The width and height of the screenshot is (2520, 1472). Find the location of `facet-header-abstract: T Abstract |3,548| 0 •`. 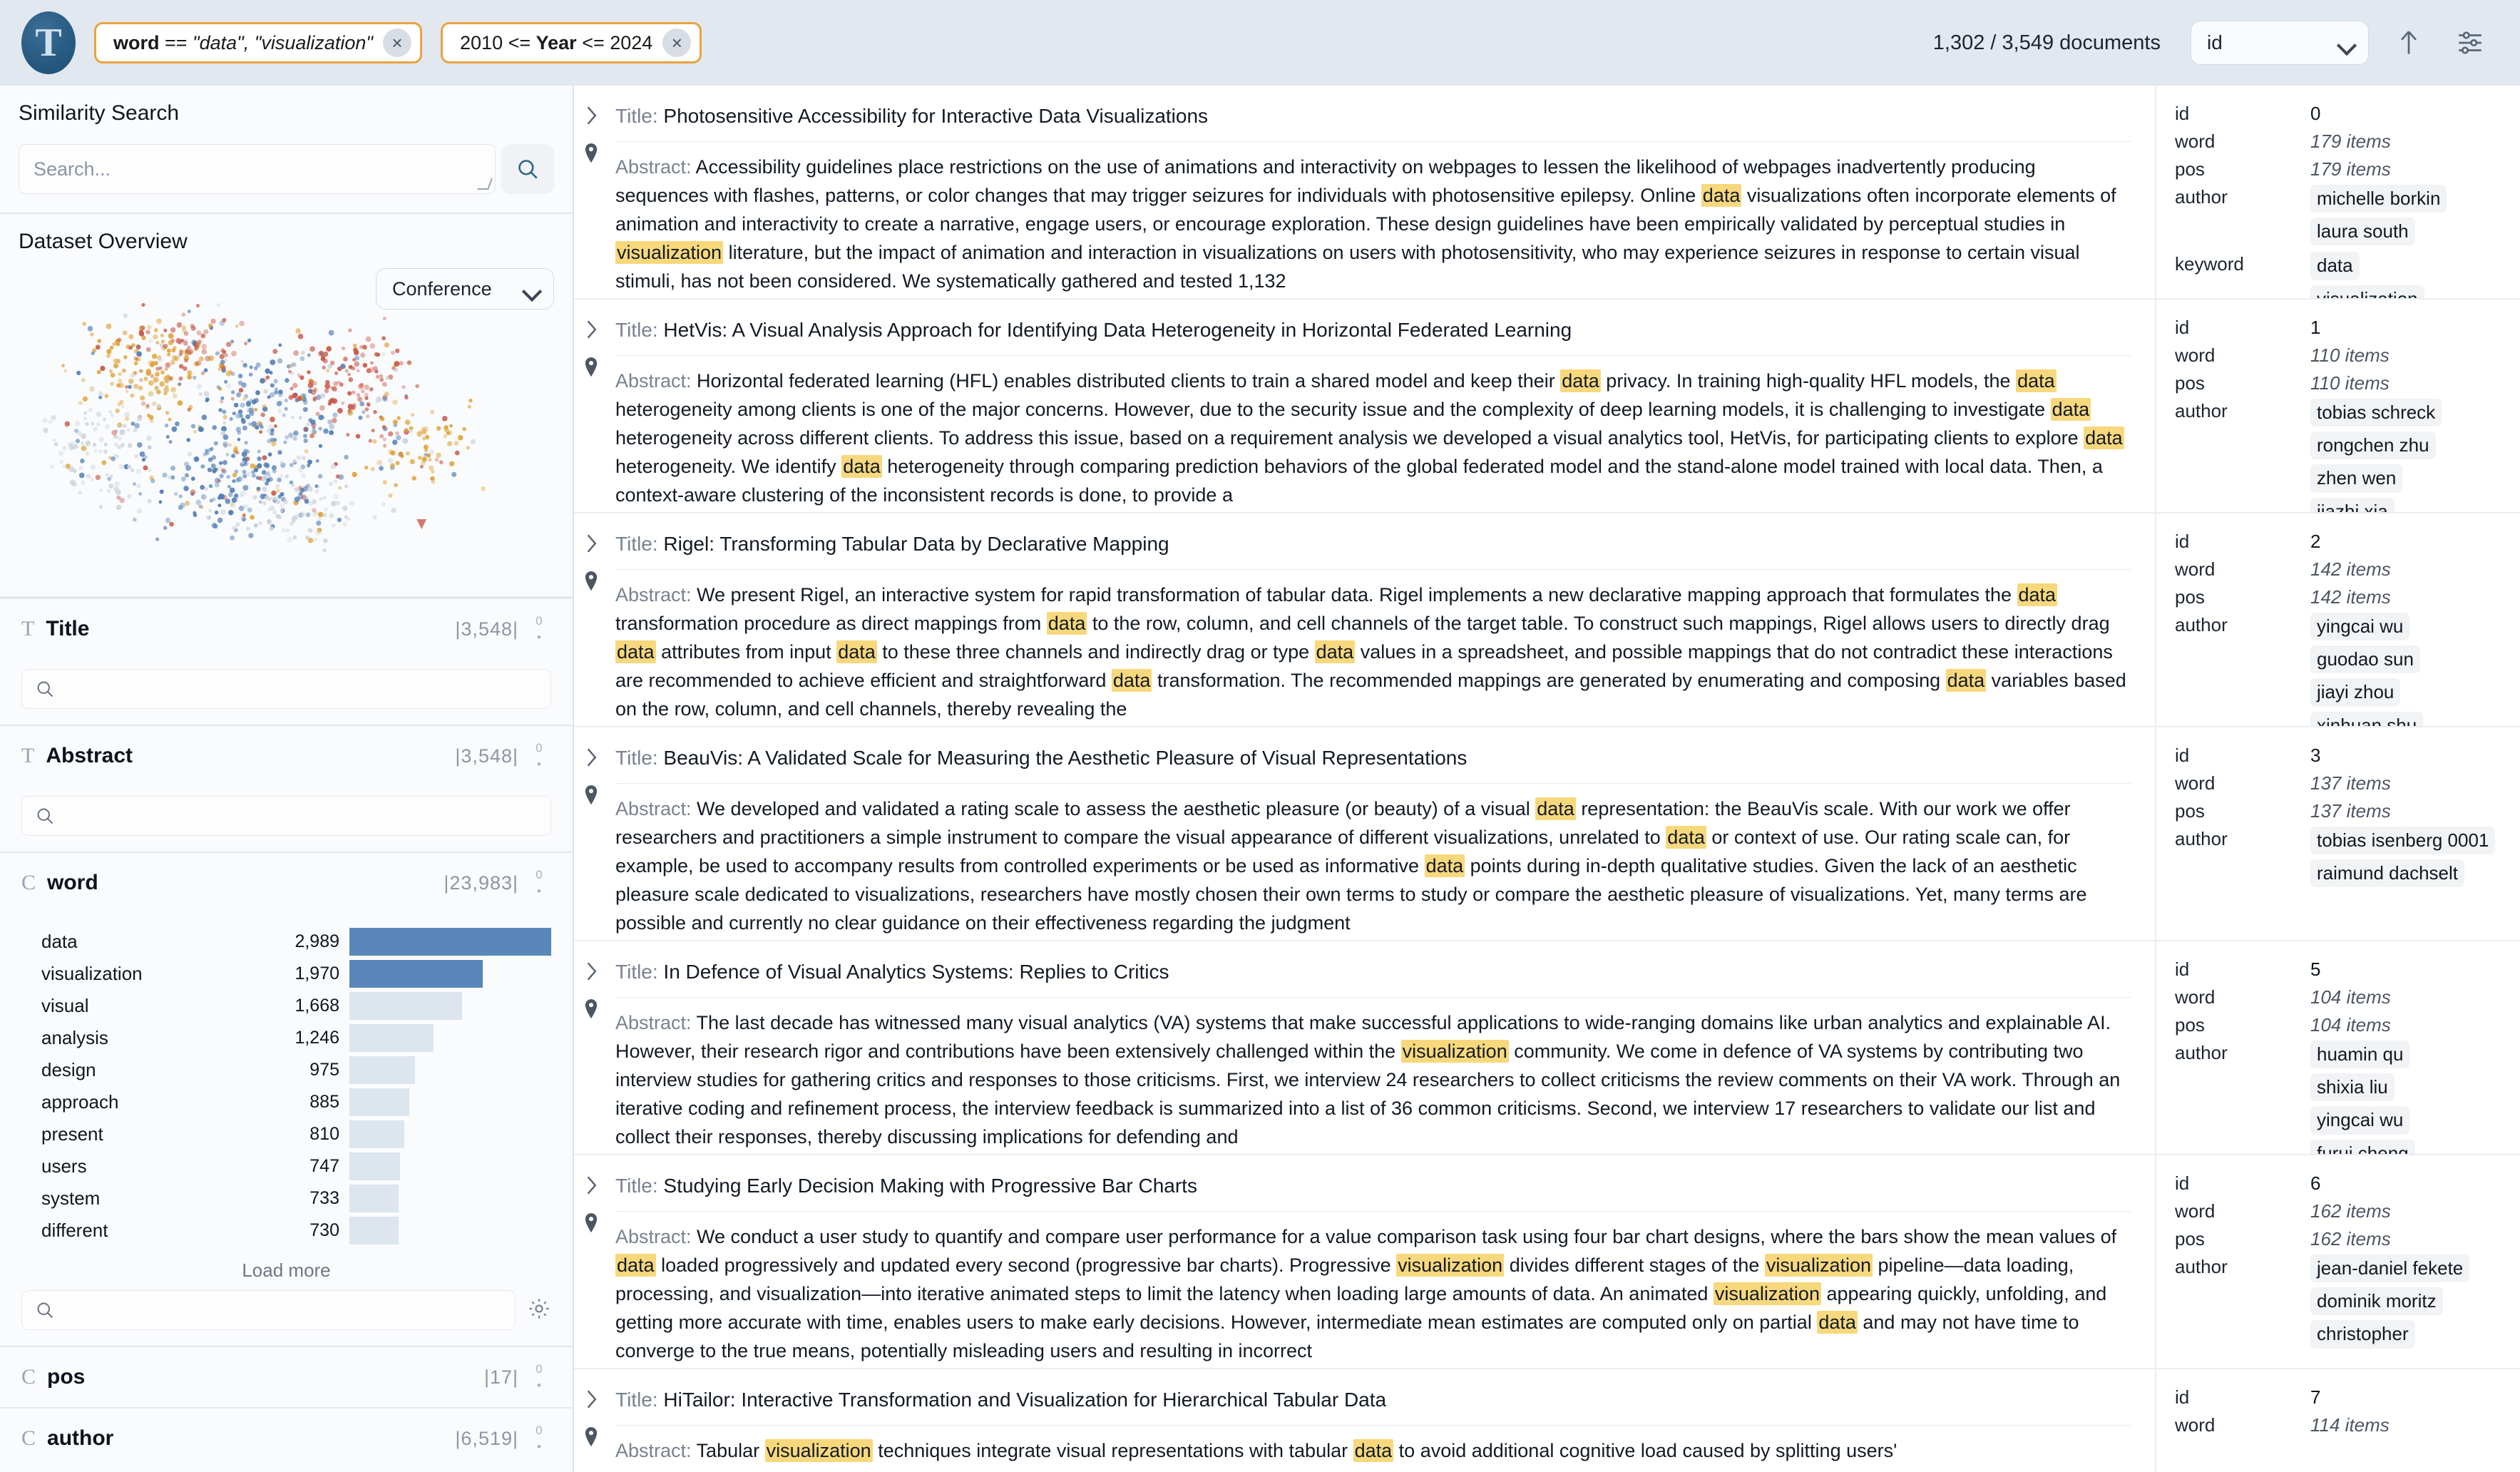

facet-header-abstract: T Abstract |3,548| 0 • is located at coordinates (286, 755).